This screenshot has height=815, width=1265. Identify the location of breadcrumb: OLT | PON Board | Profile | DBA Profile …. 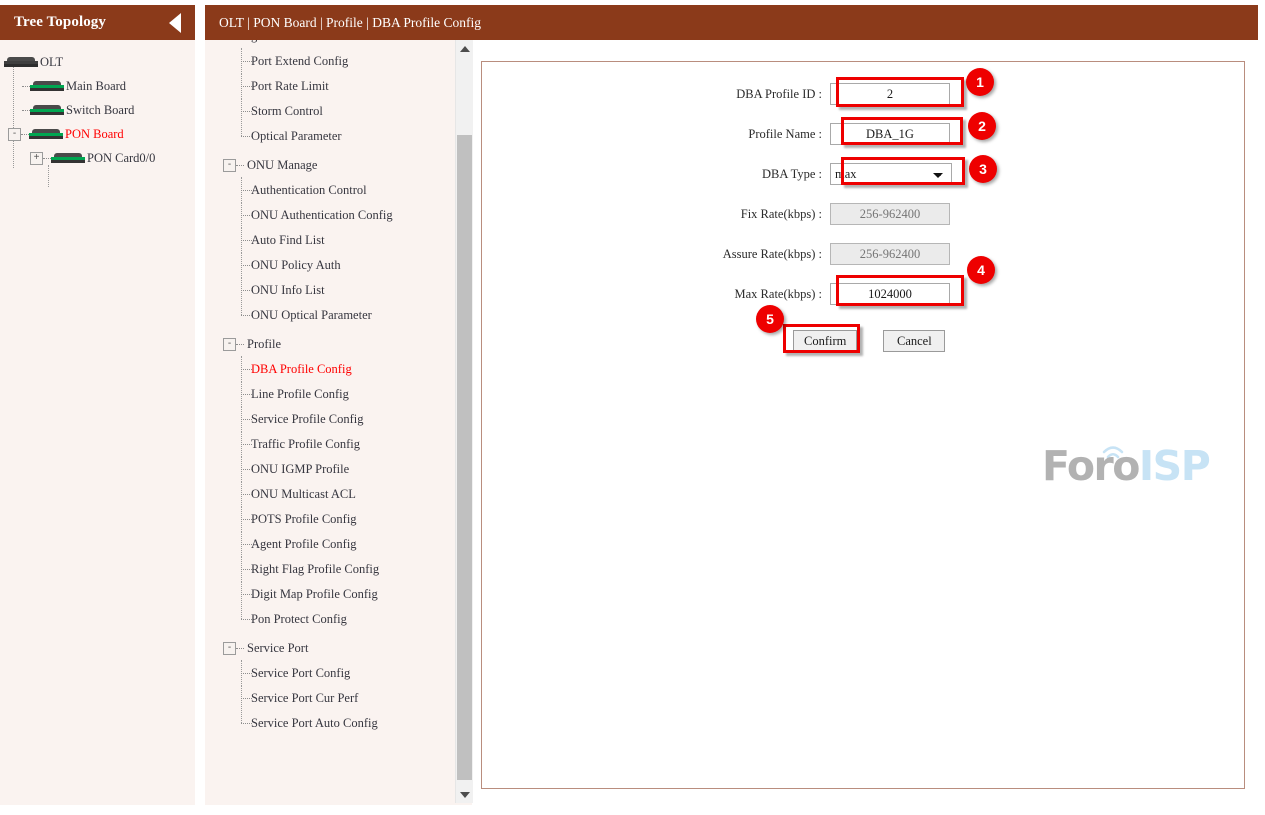
(731, 22).